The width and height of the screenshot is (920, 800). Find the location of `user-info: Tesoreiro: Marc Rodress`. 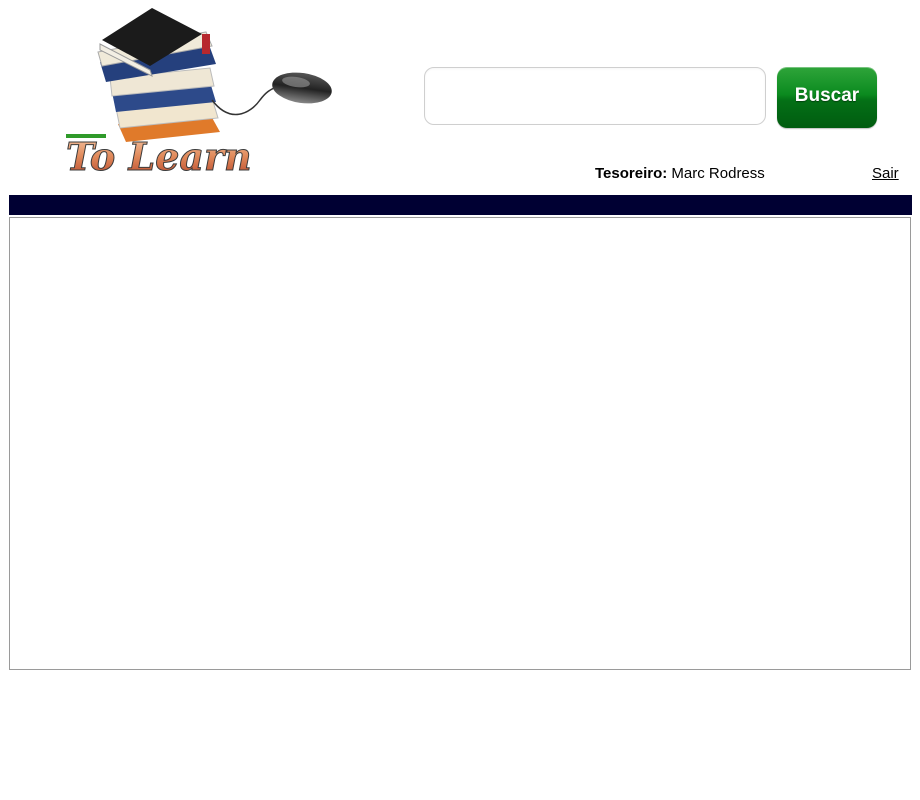

user-info: Tesoreiro: Marc Rodress is located at coordinates (680, 173).